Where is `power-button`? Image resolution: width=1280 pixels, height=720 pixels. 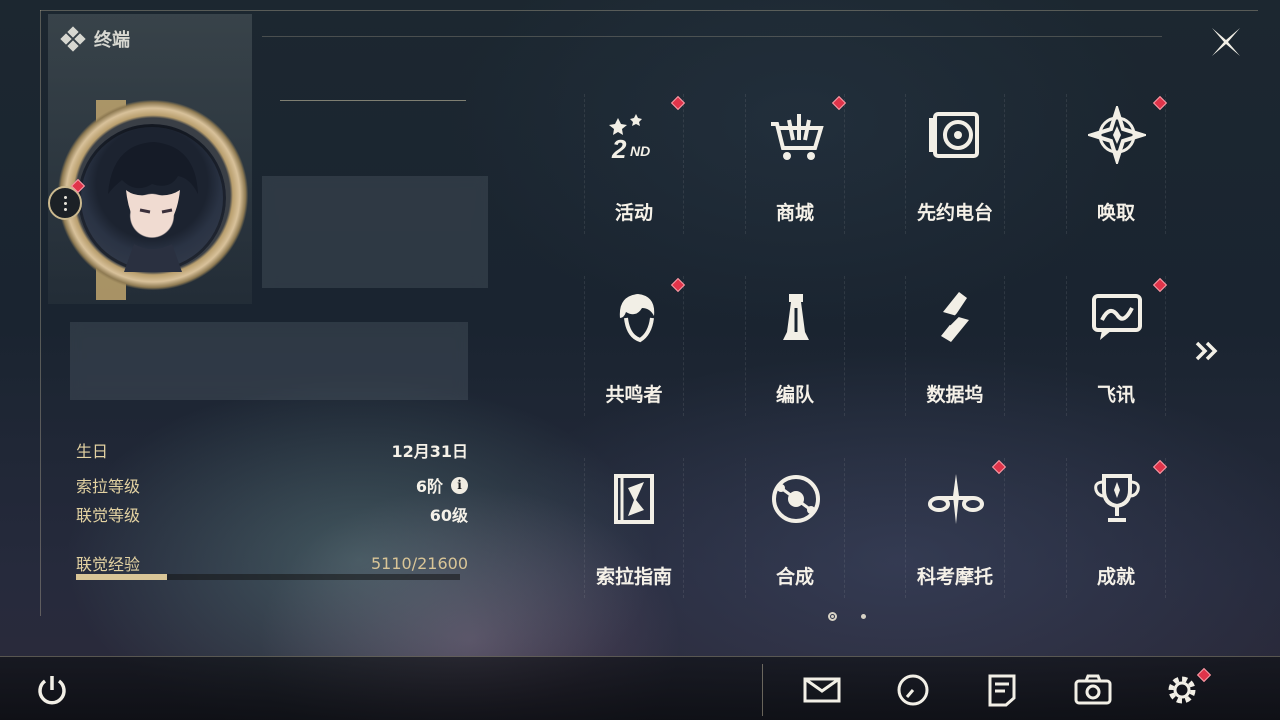 power-button is located at coordinates (52, 690).